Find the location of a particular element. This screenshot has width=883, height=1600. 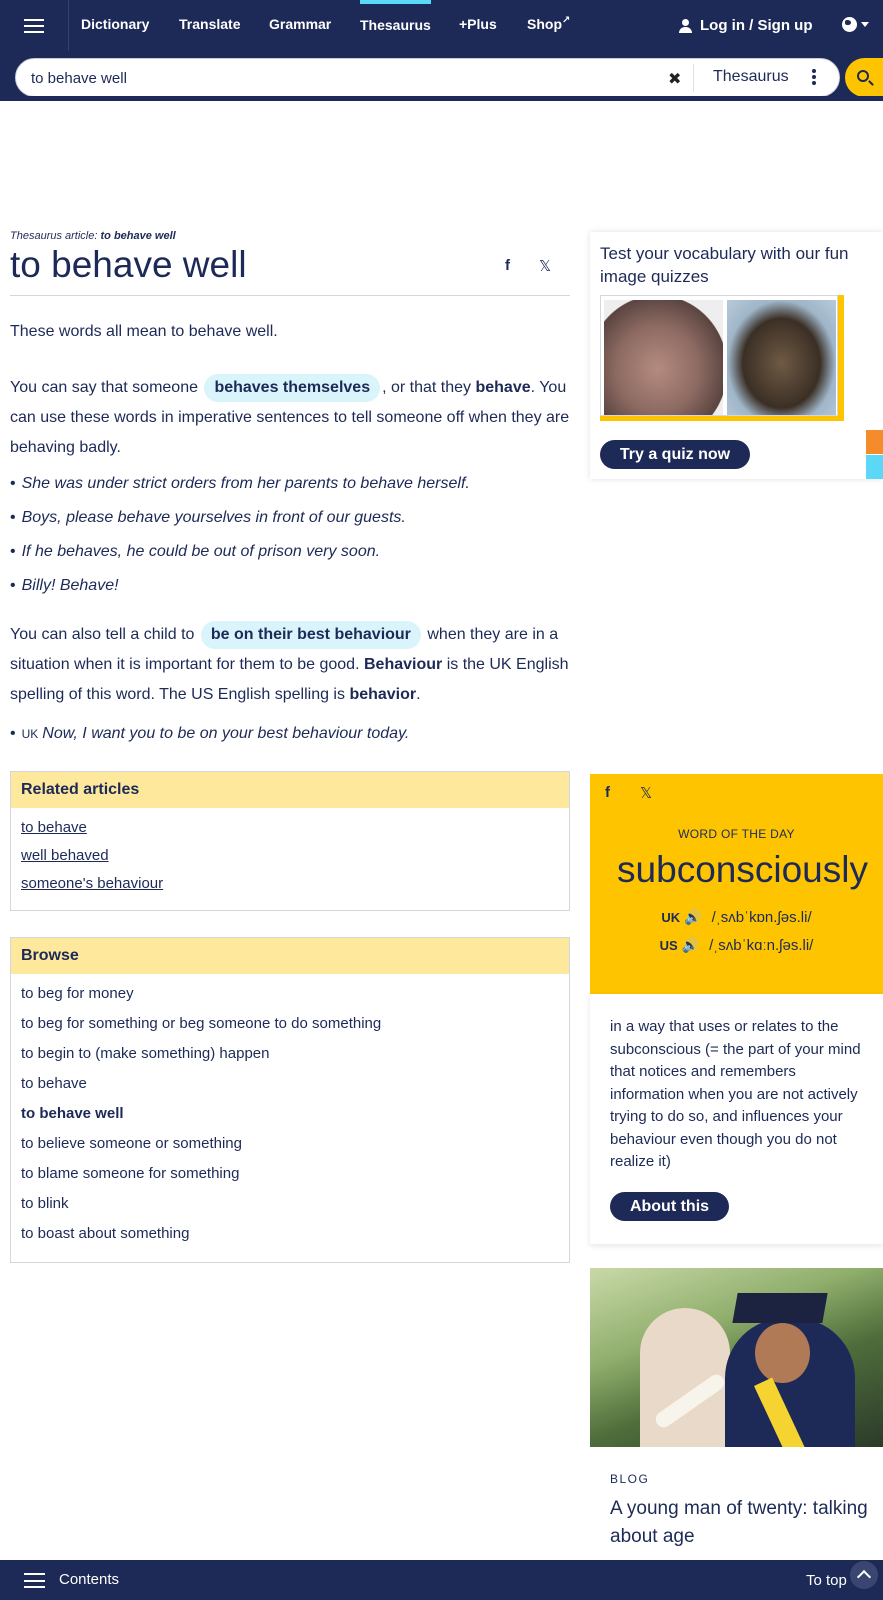

bottom-bar: Contents To top is located at coordinates (441, 1580).